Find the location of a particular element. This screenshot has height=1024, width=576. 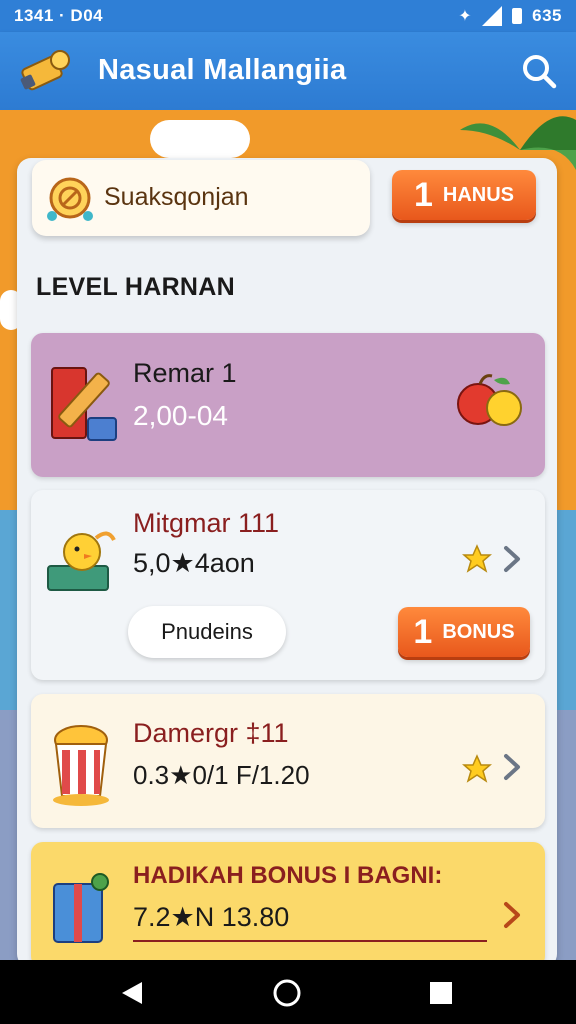

app-bar: Nasual Mallangiia is located at coordinates (288, 71).